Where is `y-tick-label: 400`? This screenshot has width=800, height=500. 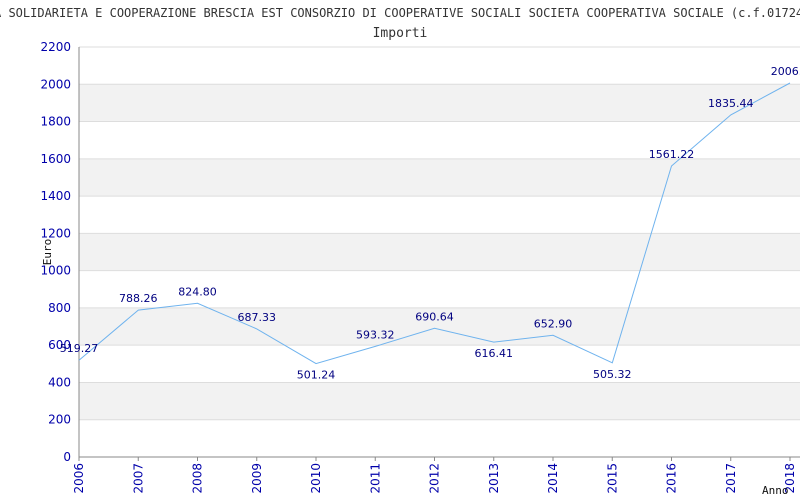
y-tick-label: 400 is located at coordinates (59, 382).